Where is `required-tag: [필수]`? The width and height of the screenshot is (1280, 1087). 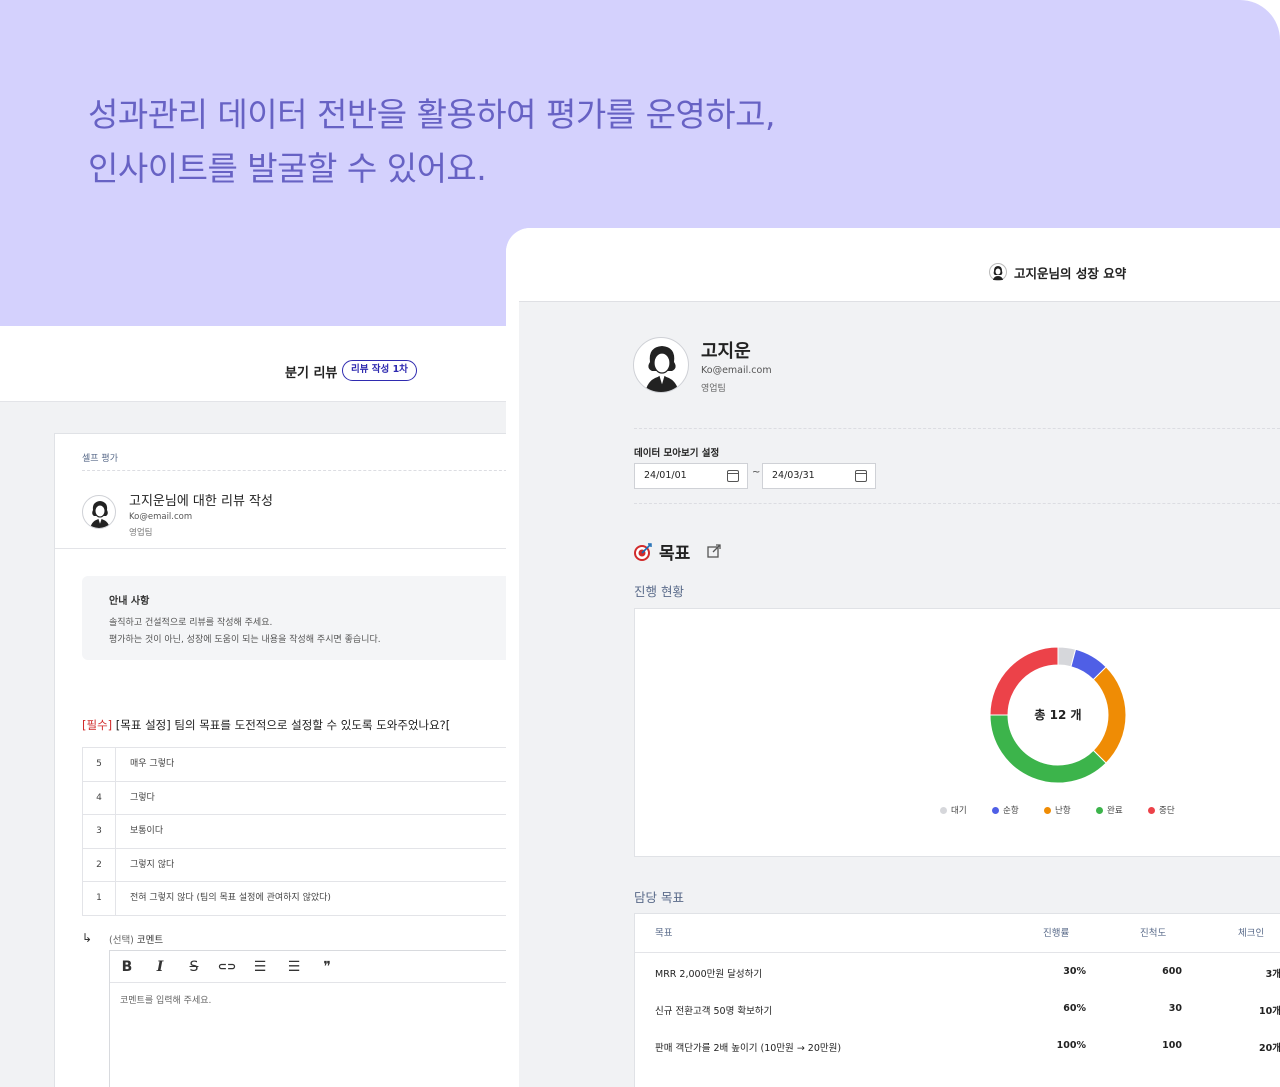
required-tag: [필수] is located at coordinates (97, 725).